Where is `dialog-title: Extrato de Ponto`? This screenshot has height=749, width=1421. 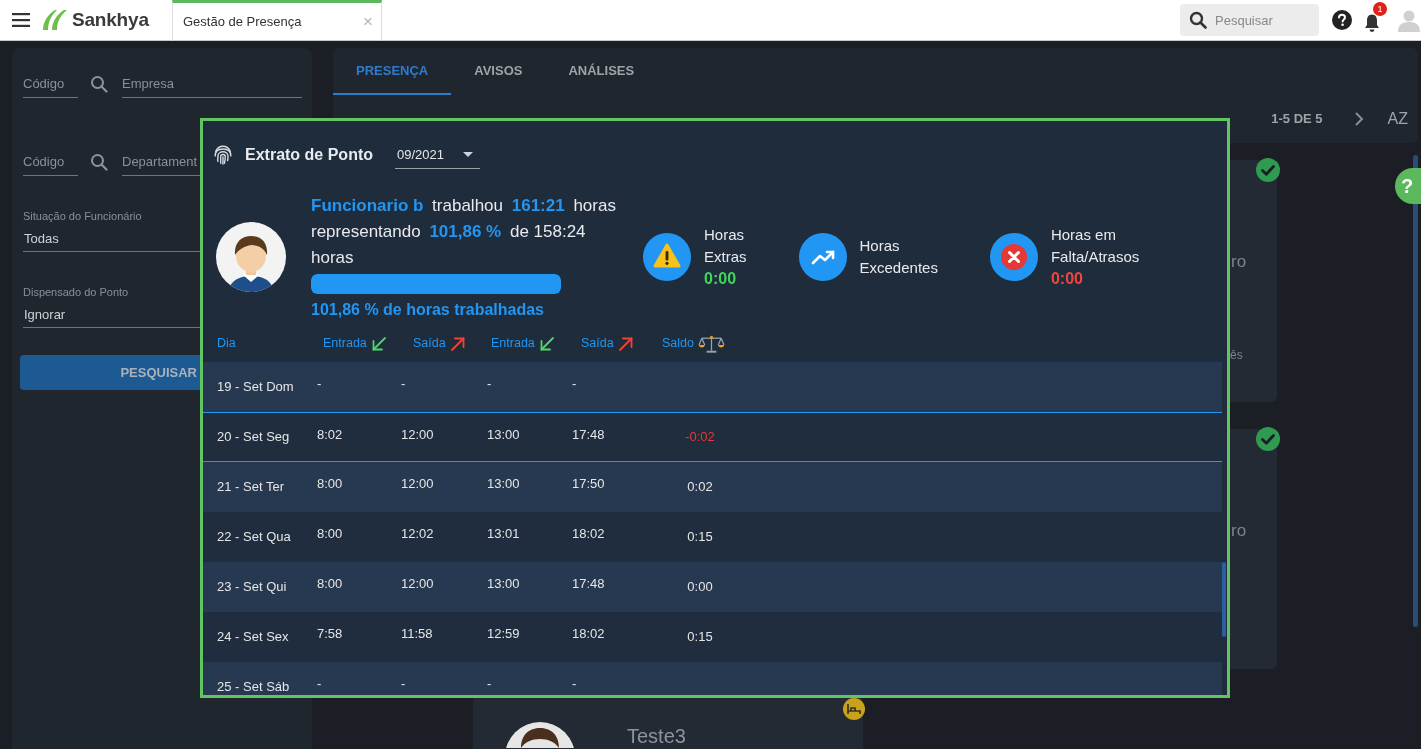
dialog-title: Extrato de Ponto is located at coordinates (309, 155).